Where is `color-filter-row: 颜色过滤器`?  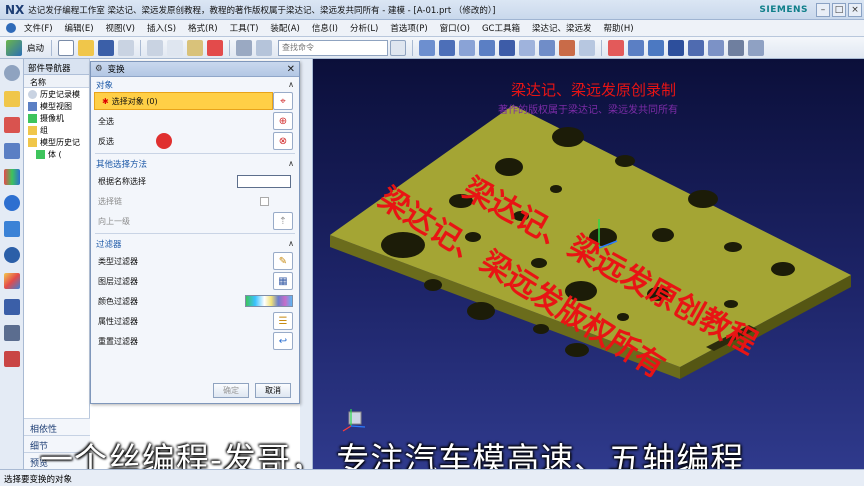 color-filter-row: 颜色过滤器 is located at coordinates (195, 301).